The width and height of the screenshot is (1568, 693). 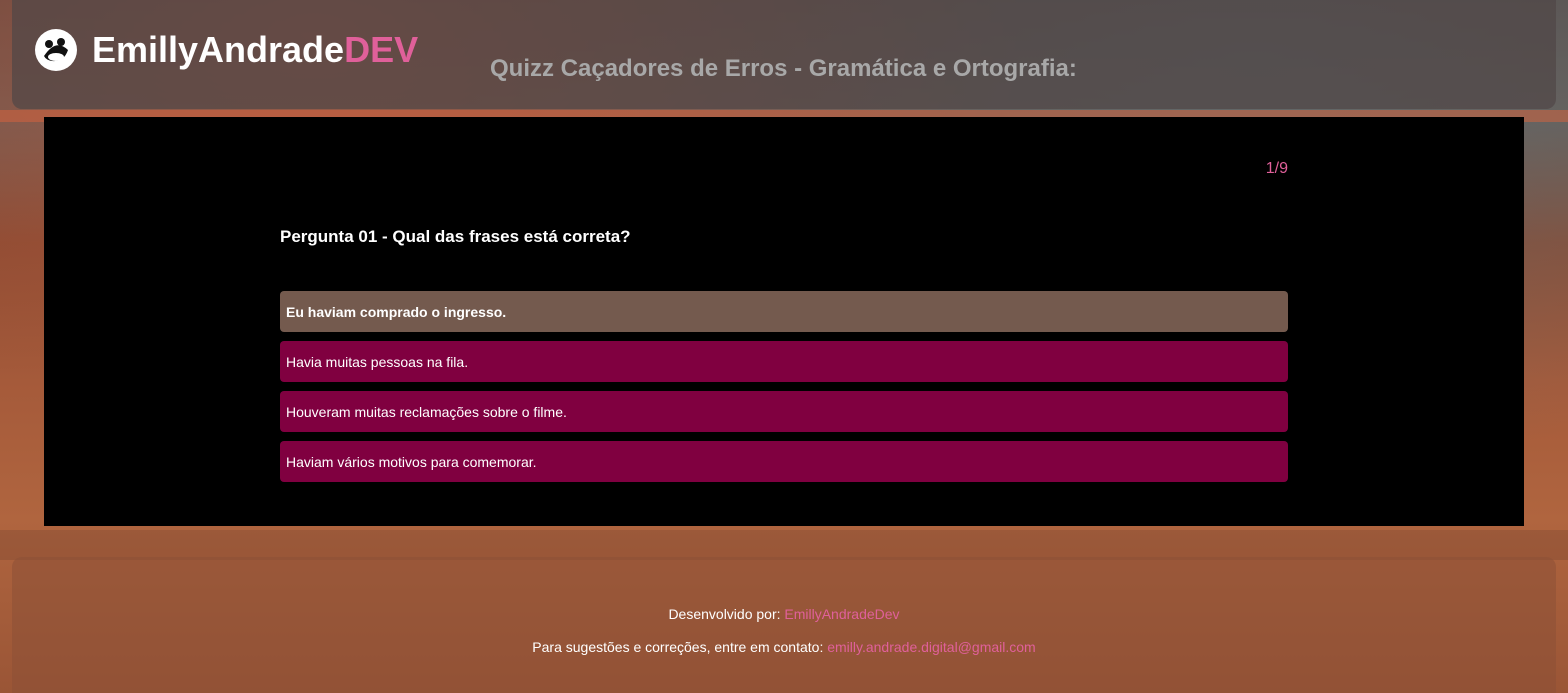 I want to click on brand-name: EmillyAndradeDEV, so click(x=255, y=50).